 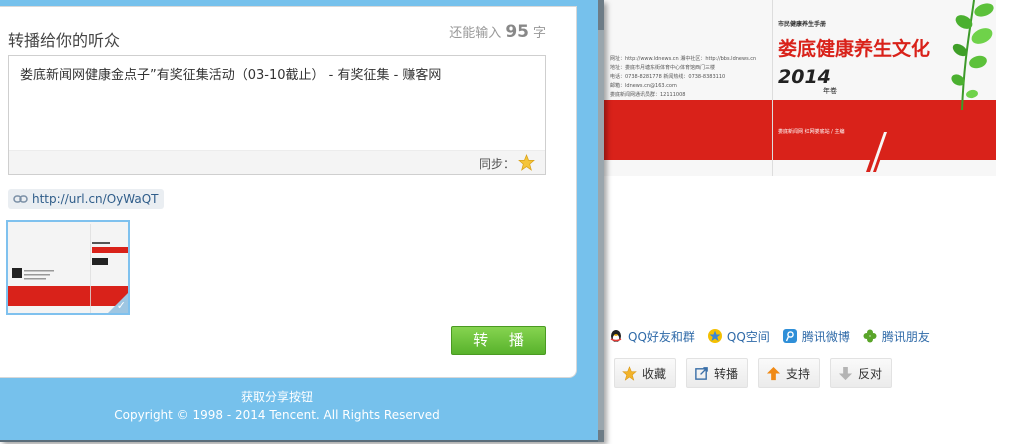 I want to click on oppose-button: 反对, so click(x=861, y=373).